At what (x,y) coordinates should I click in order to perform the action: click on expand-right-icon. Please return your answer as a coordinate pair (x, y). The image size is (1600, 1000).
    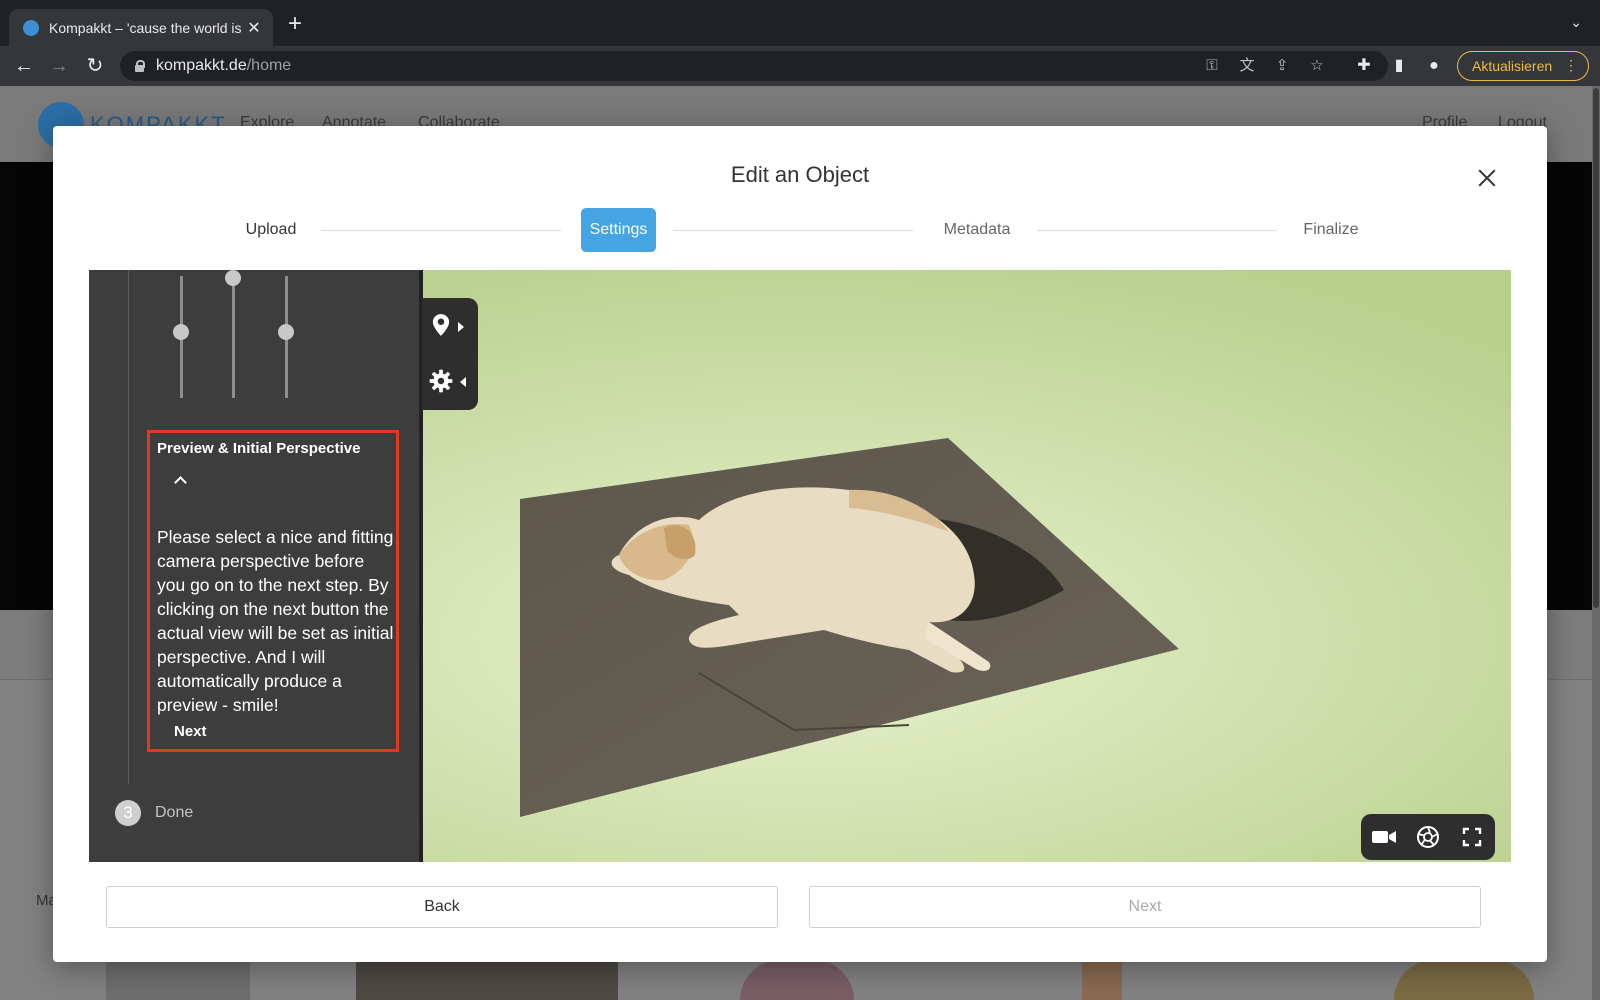
    Looking at the image, I should click on (461, 327).